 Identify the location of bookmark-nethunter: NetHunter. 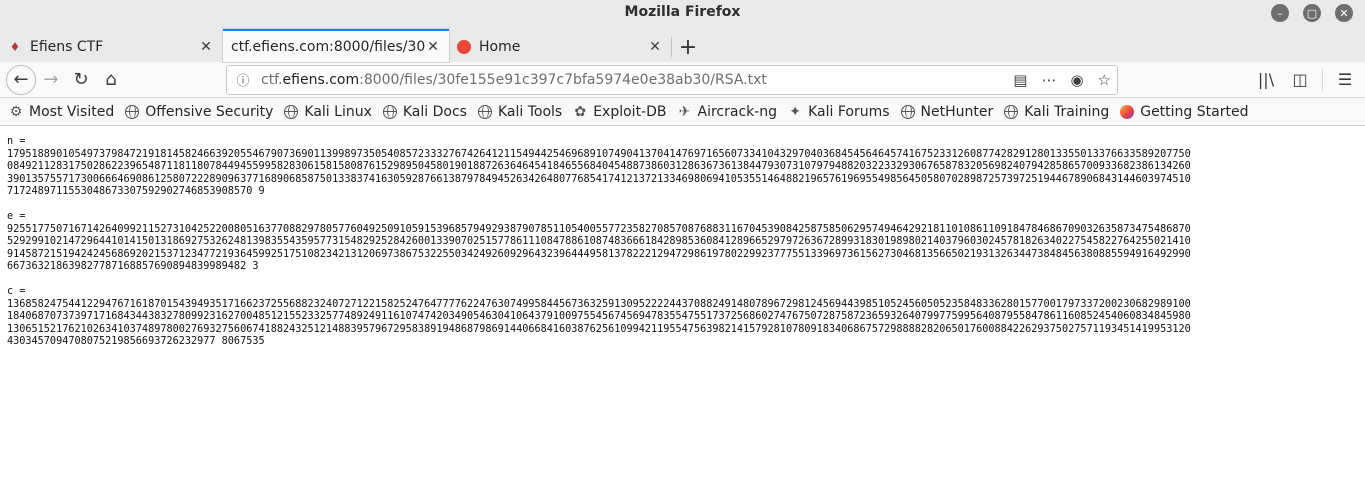
(947, 111).